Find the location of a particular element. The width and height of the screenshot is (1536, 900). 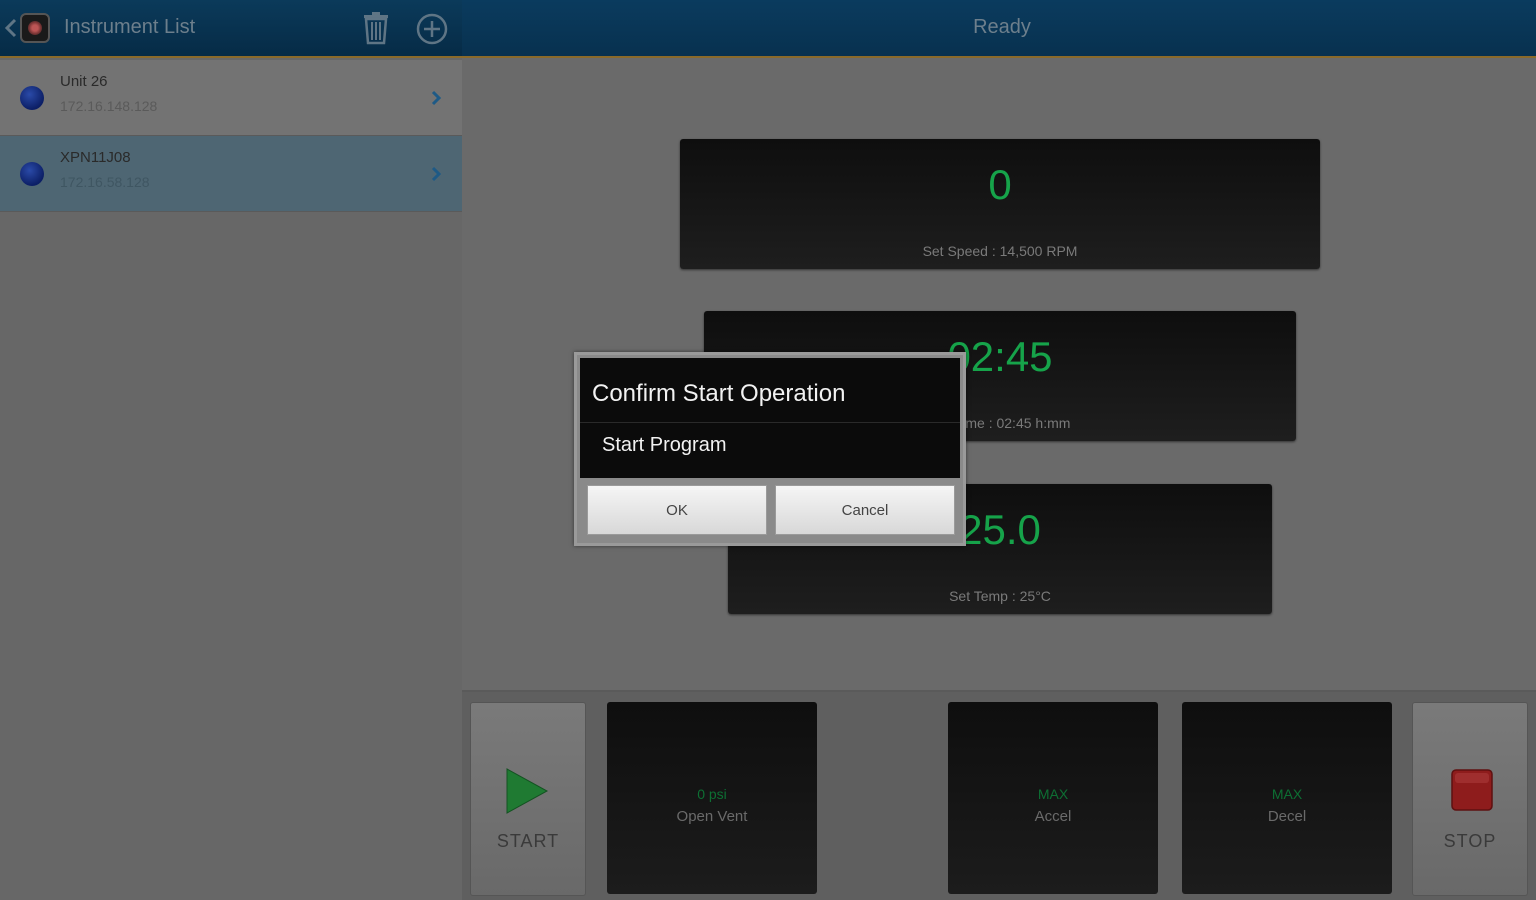

vent-value: 0 psi is located at coordinates (712, 794).